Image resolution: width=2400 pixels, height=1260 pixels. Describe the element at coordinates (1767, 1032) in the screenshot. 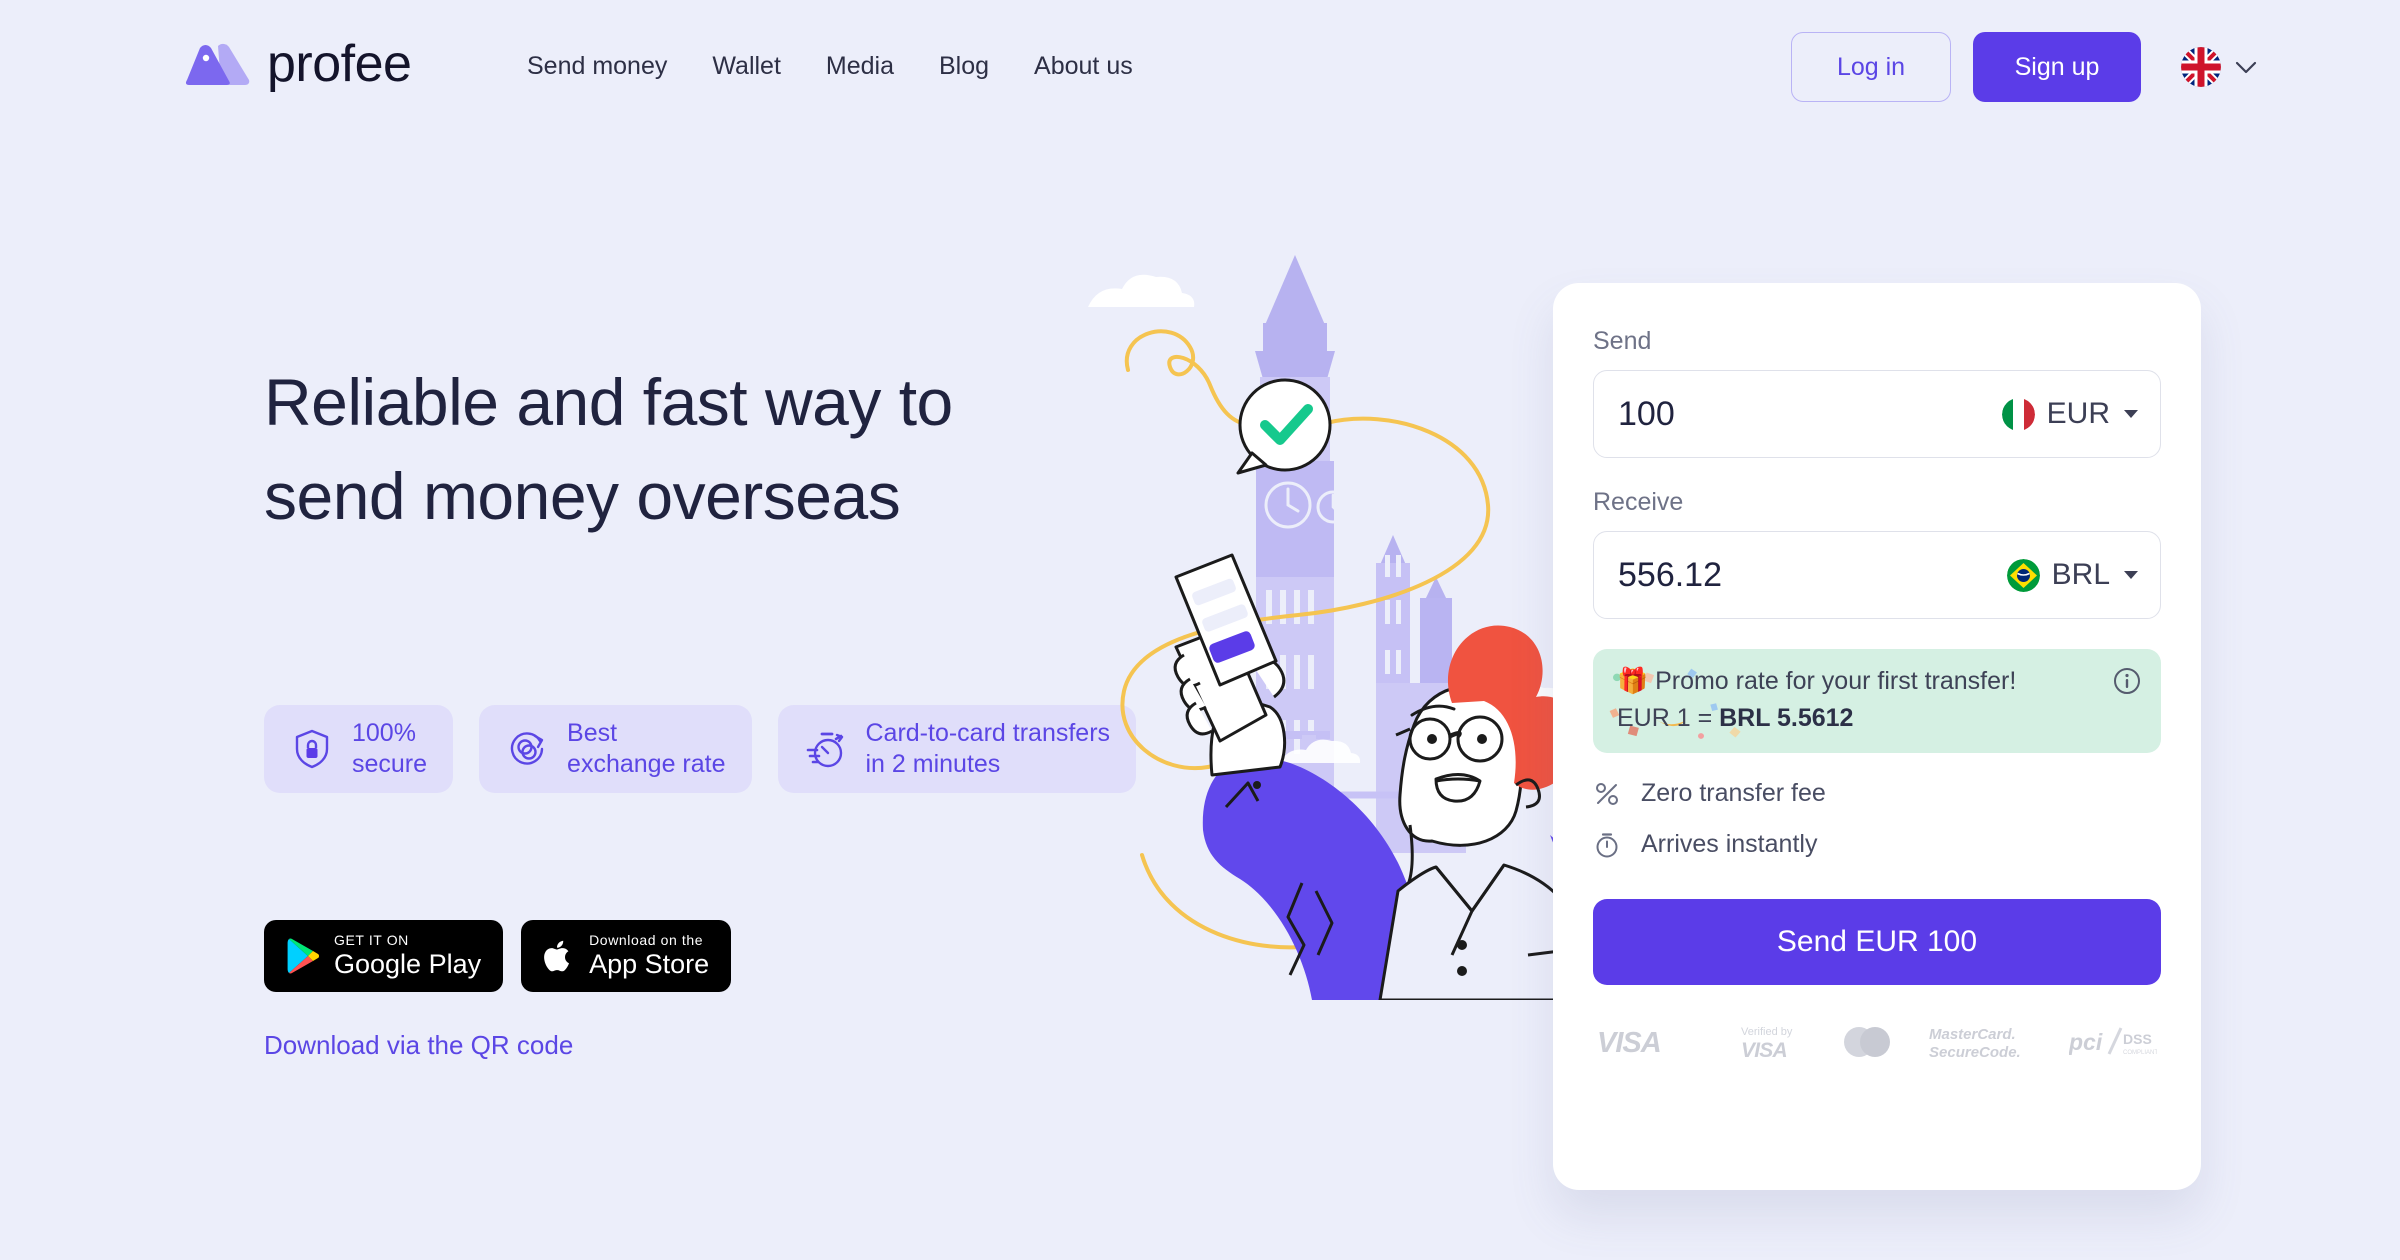

I see `svg-text: Verified by` at that location.